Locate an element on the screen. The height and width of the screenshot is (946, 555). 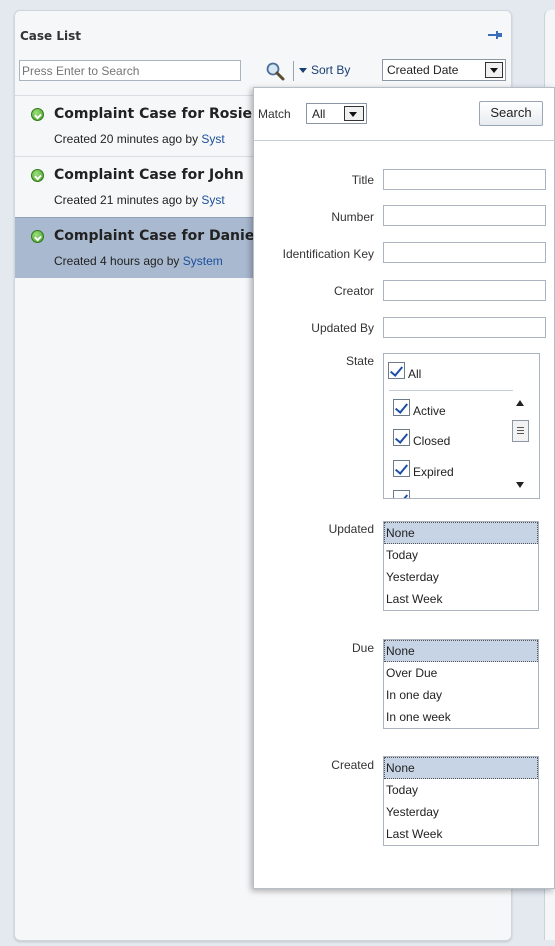
due-label: Due is located at coordinates (362, 648).